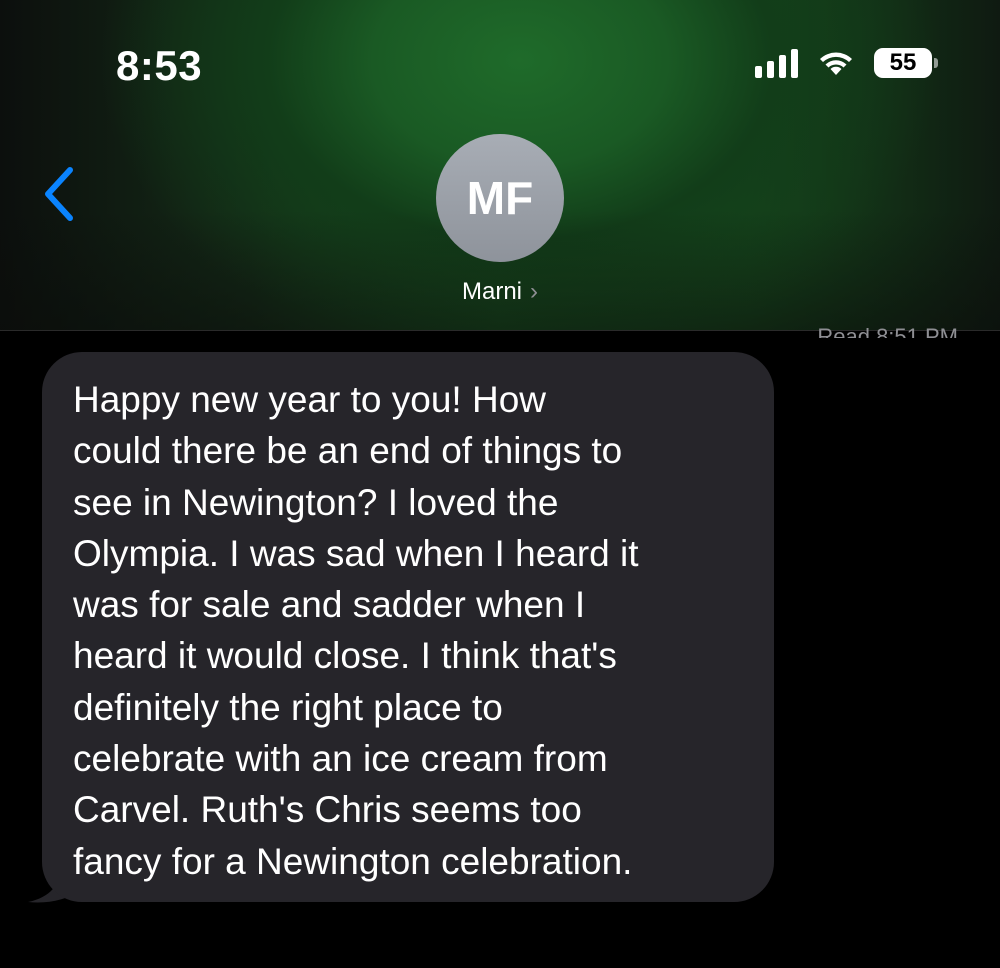  I want to click on cellular-signal-icon, so click(776, 63).